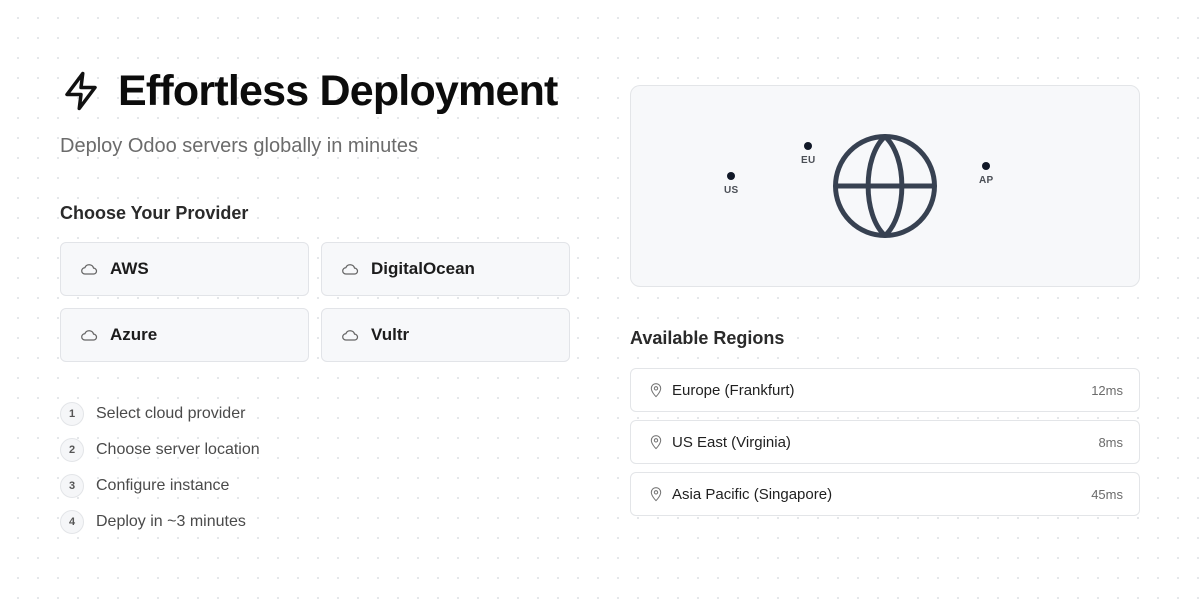 The width and height of the screenshot is (1200, 600). What do you see at coordinates (178, 449) in the screenshot?
I see `step-text: Choose server location` at bounding box center [178, 449].